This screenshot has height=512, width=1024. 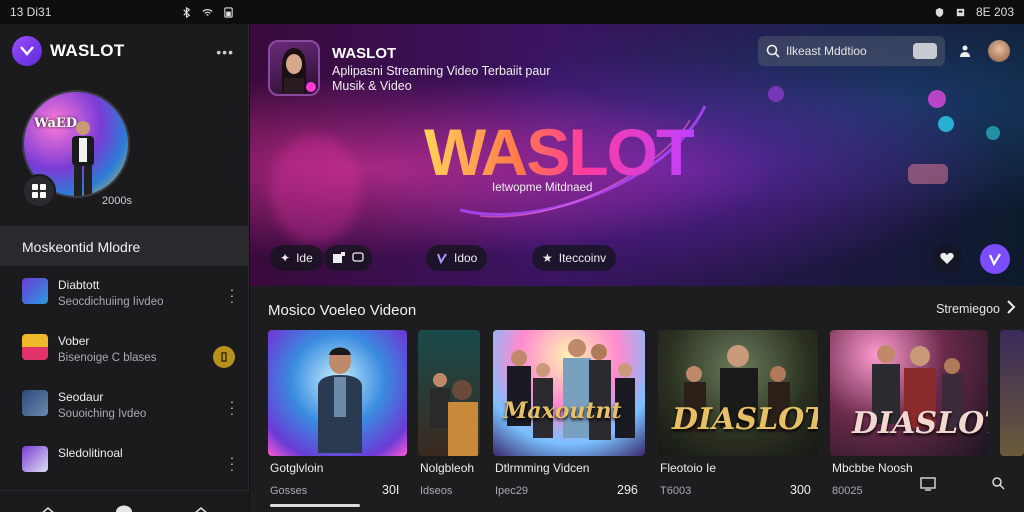 What do you see at coordinates (225, 52) in the screenshot?
I see `menu-dots-icon: •••` at bounding box center [225, 52].